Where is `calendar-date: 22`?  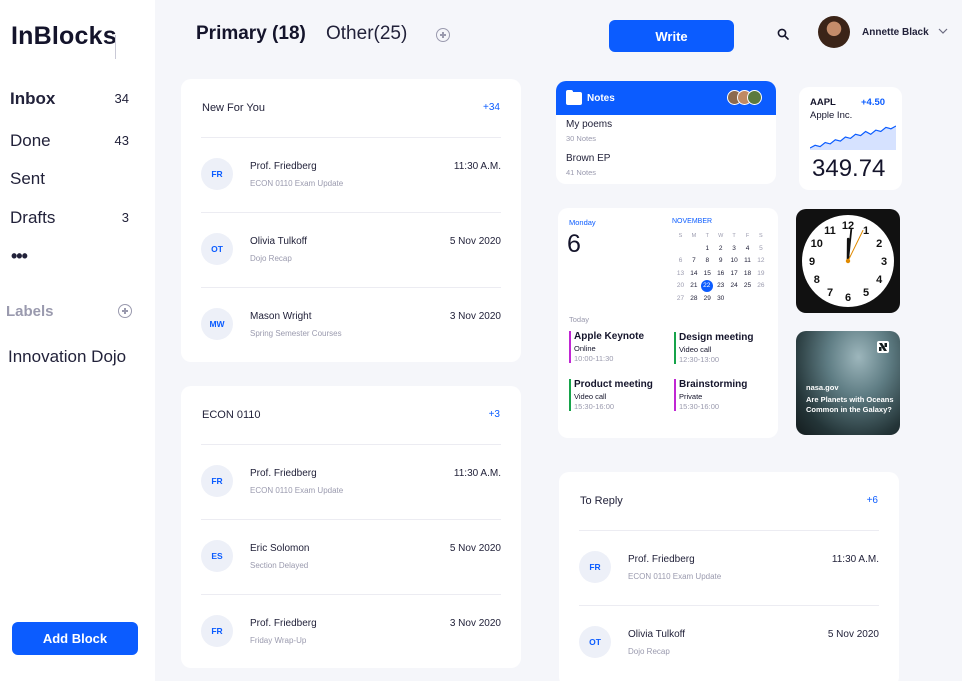
calendar-date: 22 is located at coordinates (706, 286).